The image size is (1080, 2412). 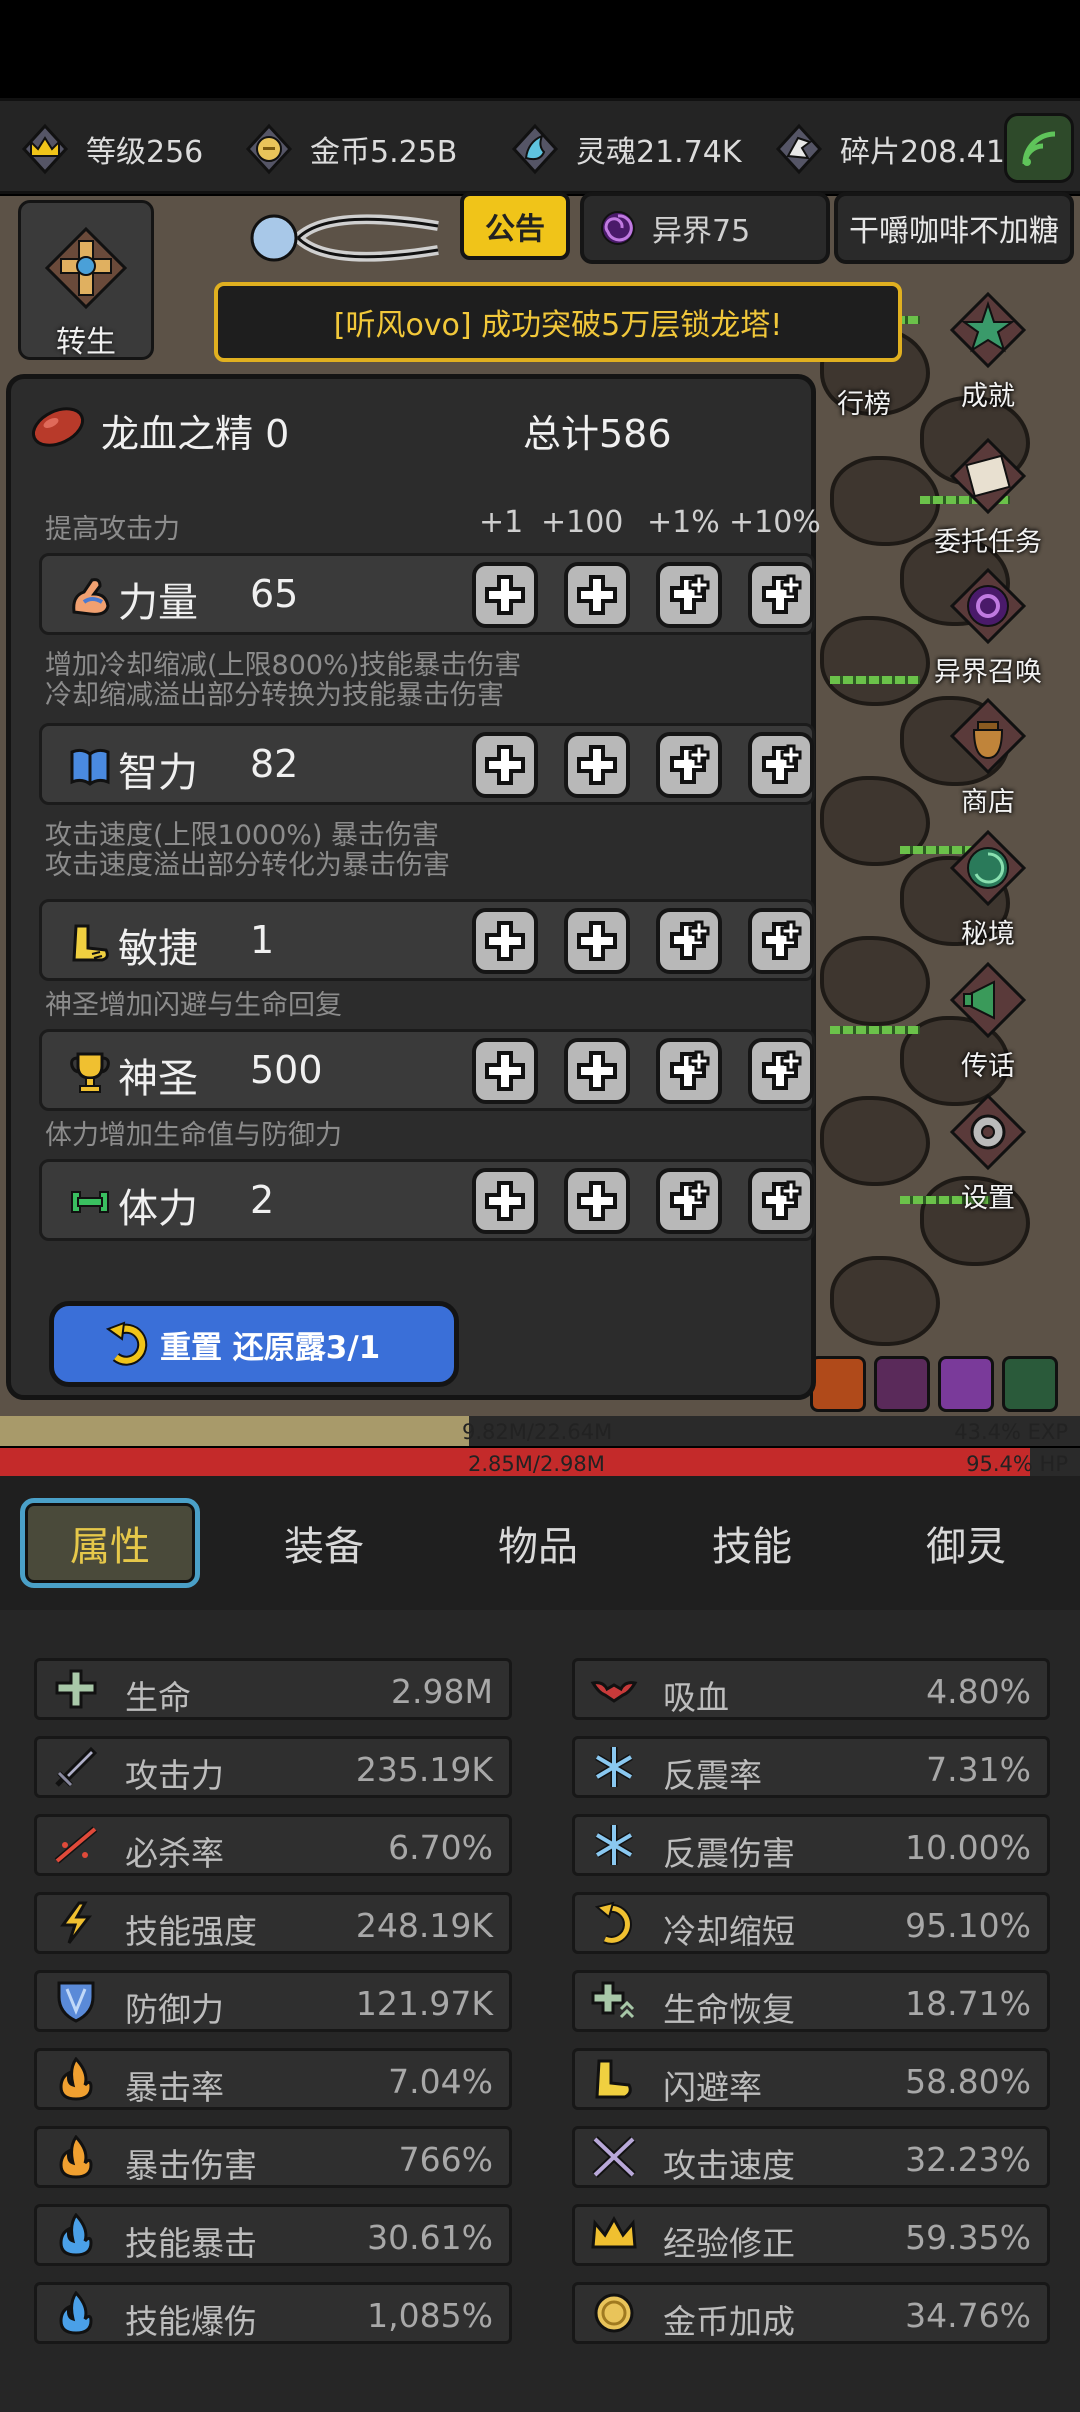 What do you see at coordinates (811, 1689) in the screenshot?
I see `attribute-lifesteal: 吸血 4.80%` at bounding box center [811, 1689].